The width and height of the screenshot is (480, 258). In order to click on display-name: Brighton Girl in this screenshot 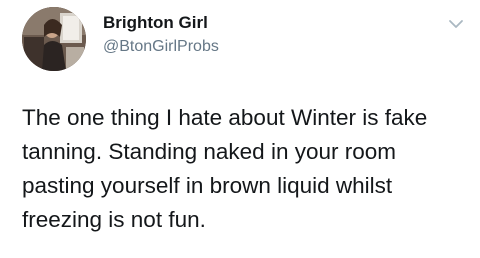, I will do `click(155, 23)`.